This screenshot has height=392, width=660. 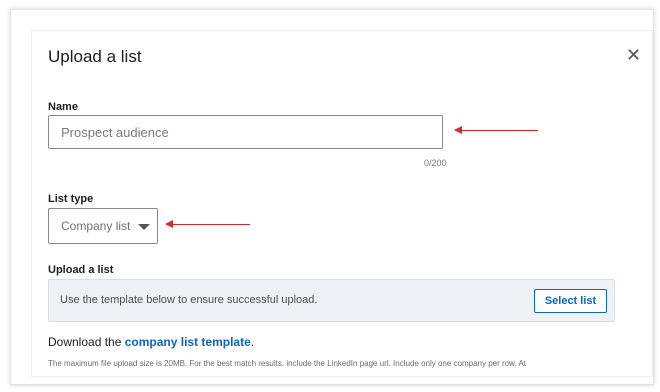 I want to click on modal-title: Upload a list, so click(x=95, y=56).